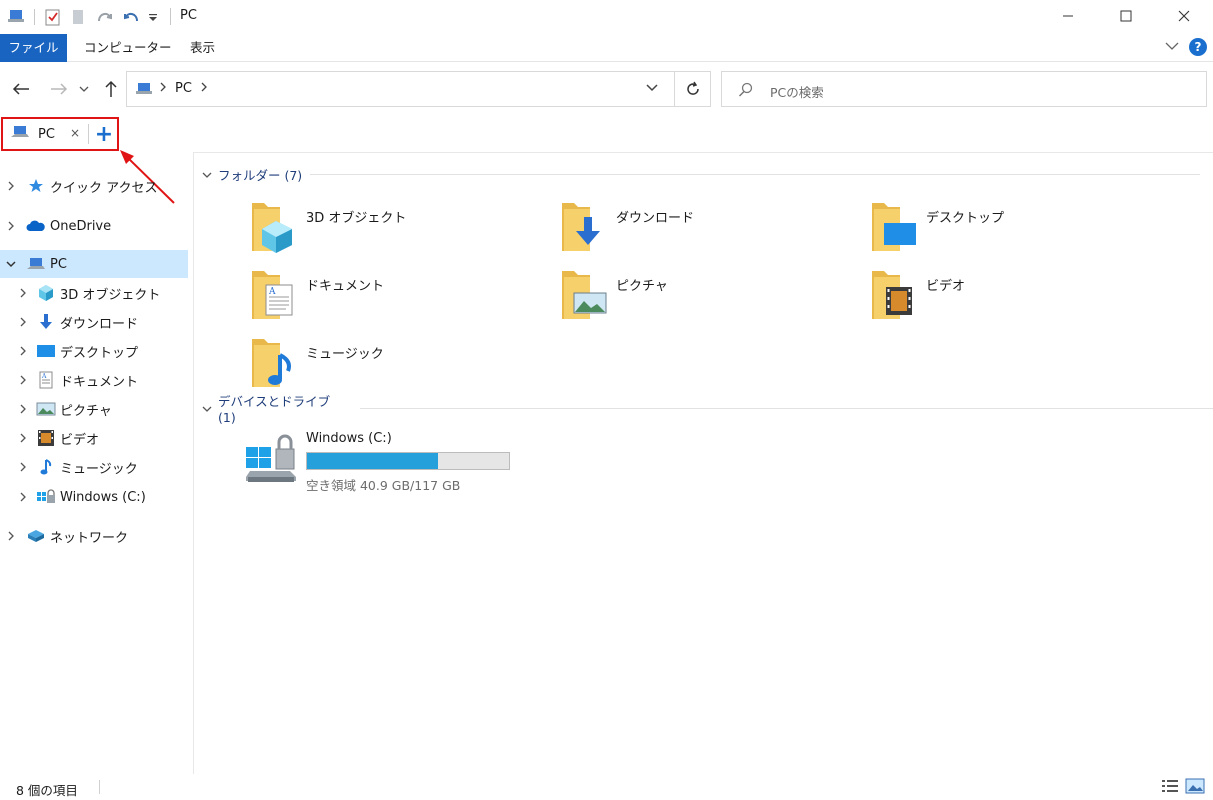  Describe the element at coordinates (418, 89) in the screenshot. I see `address-bar: PC` at that location.